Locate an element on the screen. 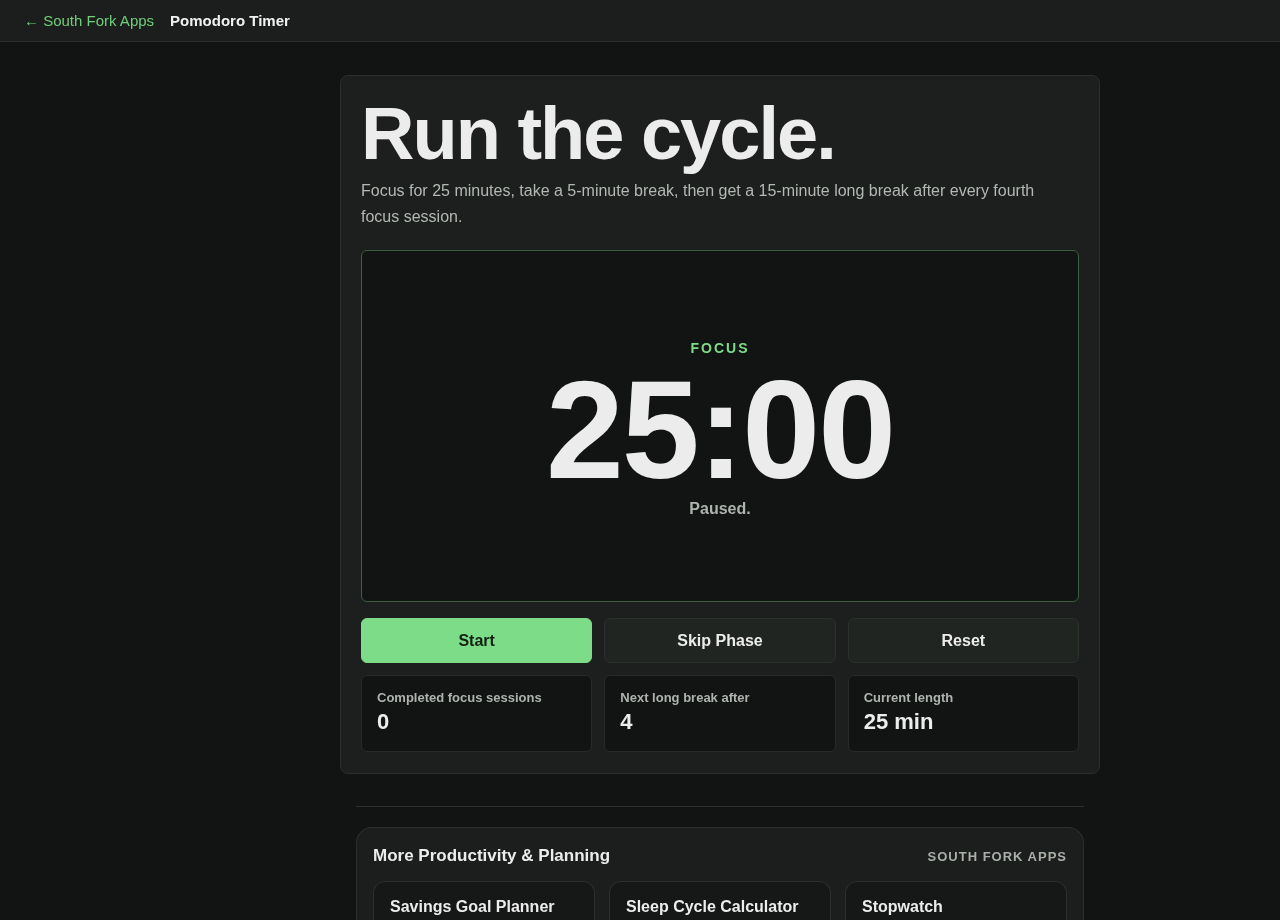 This screenshot has height=920, width=1280. tool-card: Stopwatch is located at coordinates (956, 900).